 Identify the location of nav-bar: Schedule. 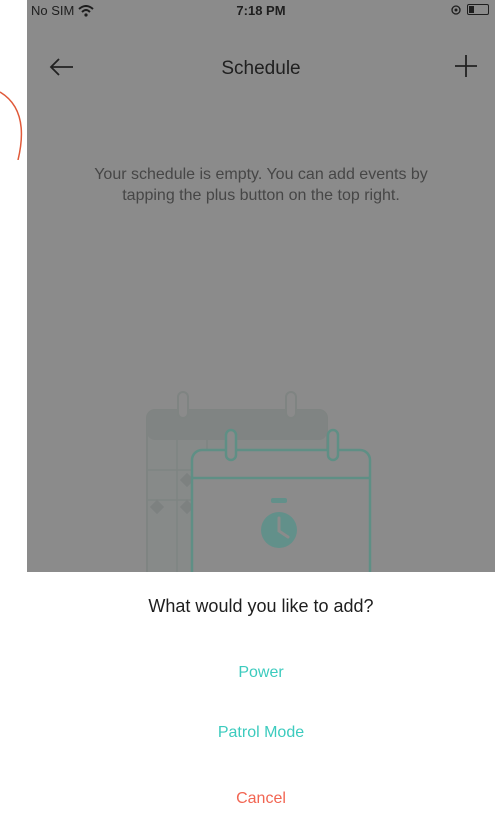
(261, 69).